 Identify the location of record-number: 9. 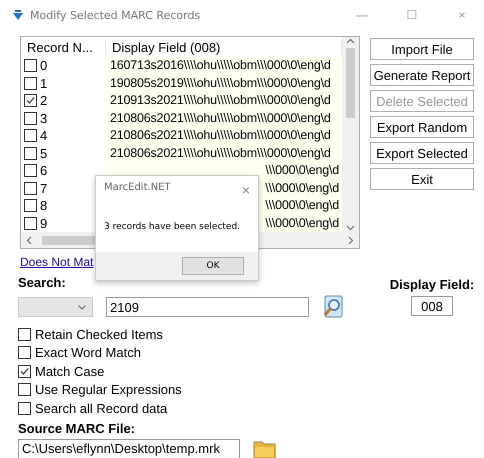
(44, 223).